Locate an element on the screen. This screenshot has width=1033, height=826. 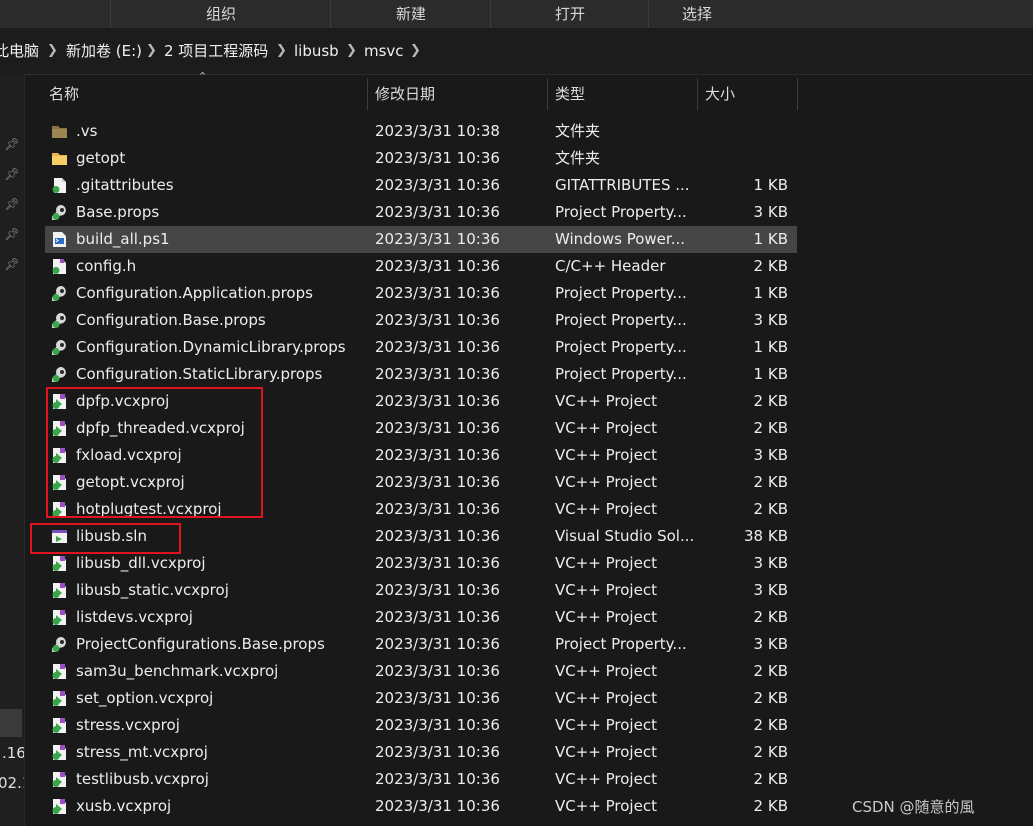
ribbon-group-open: 打开 is located at coordinates (569, 14).